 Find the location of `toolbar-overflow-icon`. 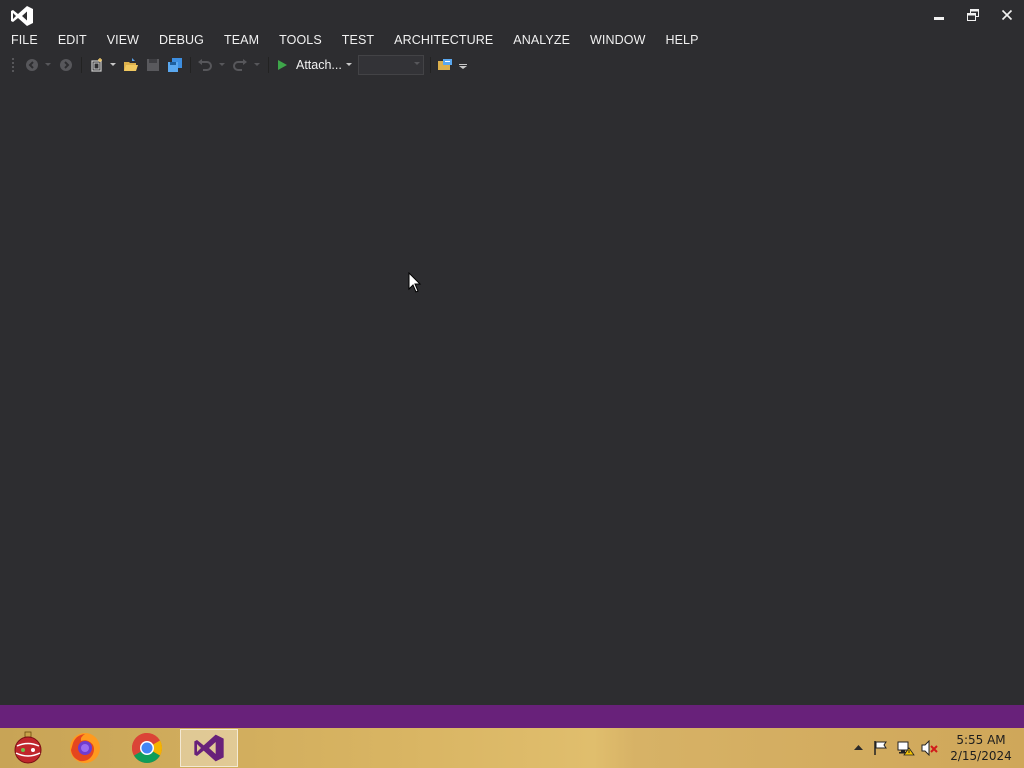

toolbar-overflow-icon is located at coordinates (463, 66).